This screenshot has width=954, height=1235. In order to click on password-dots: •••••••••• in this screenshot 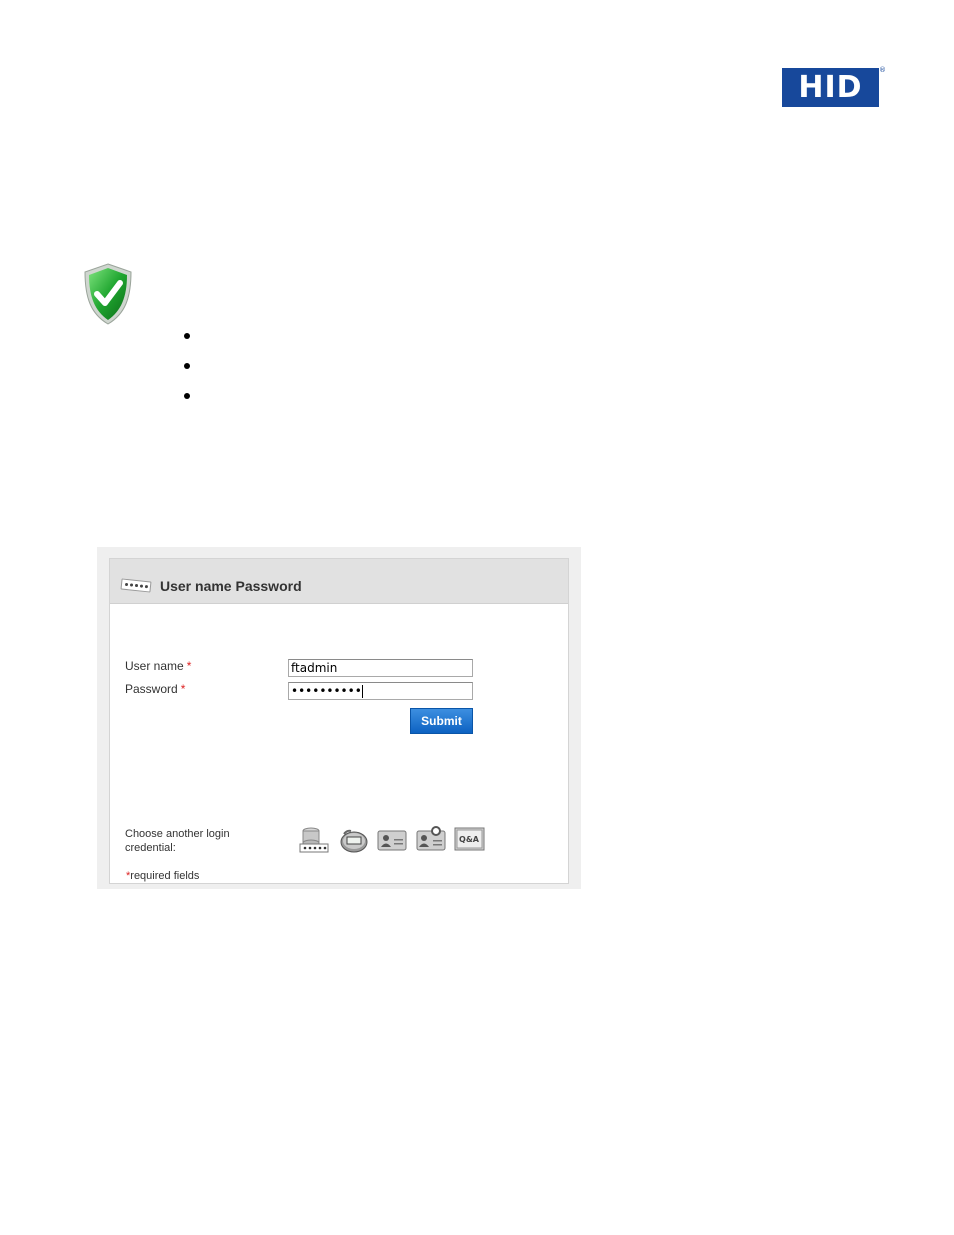, I will do `click(326, 691)`.